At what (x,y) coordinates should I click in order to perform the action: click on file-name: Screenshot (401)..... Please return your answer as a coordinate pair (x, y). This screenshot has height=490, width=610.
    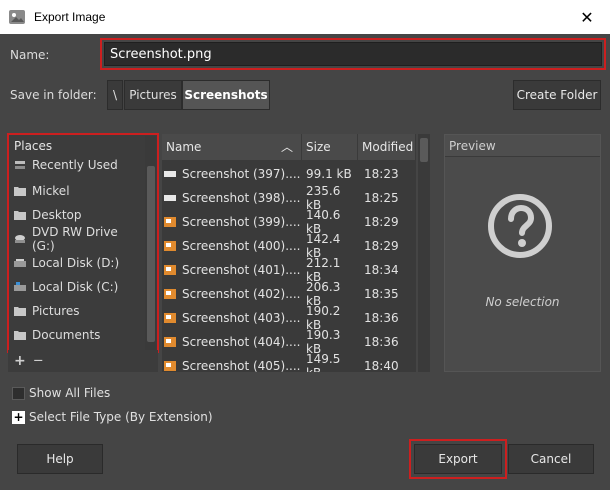
    Looking at the image, I should click on (241, 270).